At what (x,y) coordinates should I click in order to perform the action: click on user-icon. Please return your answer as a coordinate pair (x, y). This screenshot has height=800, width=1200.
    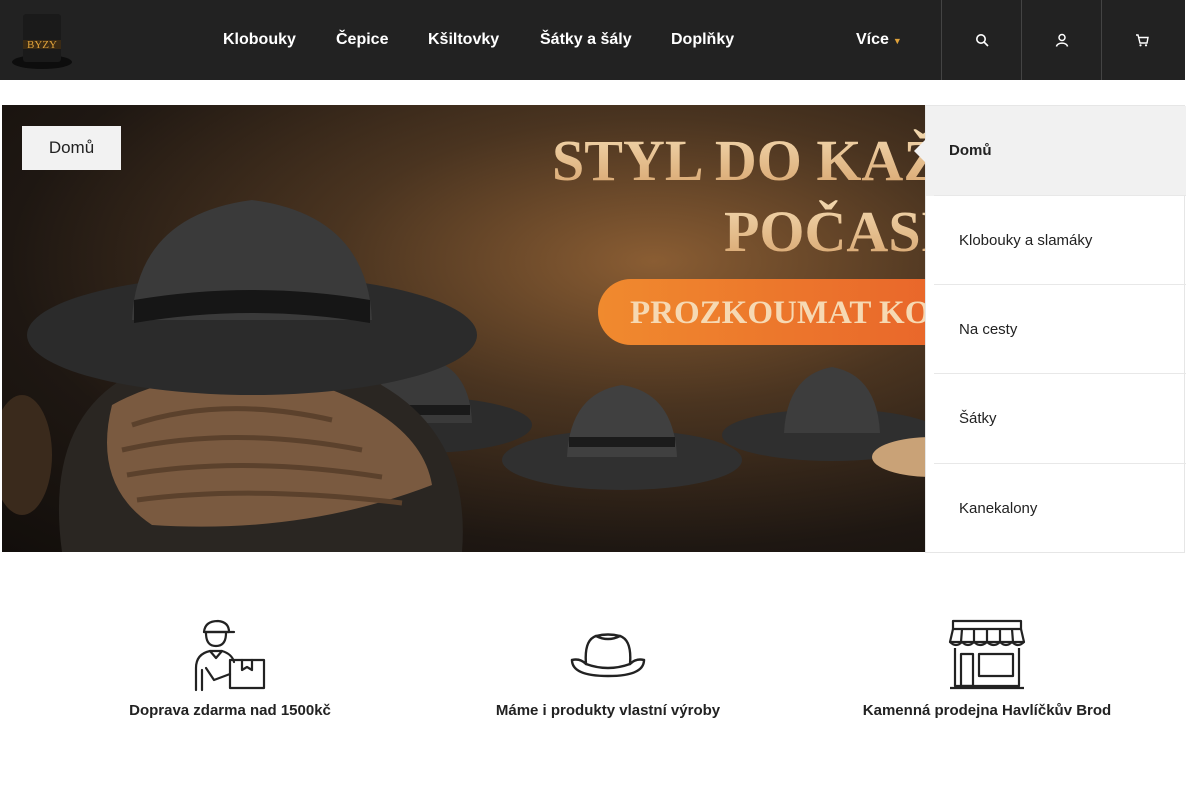
    Looking at the image, I should click on (1061, 40).